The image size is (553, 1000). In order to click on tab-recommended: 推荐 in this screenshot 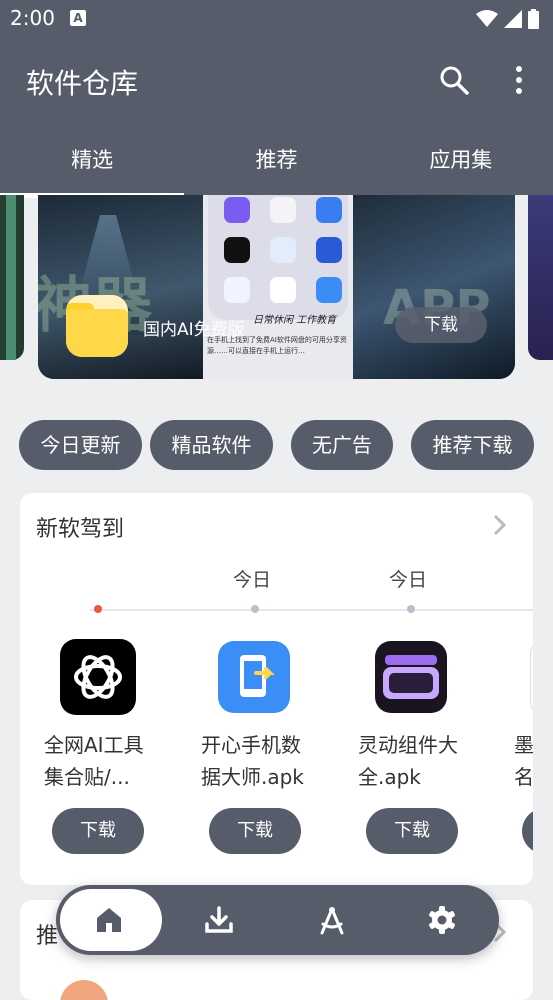, I will do `click(276, 165)`.